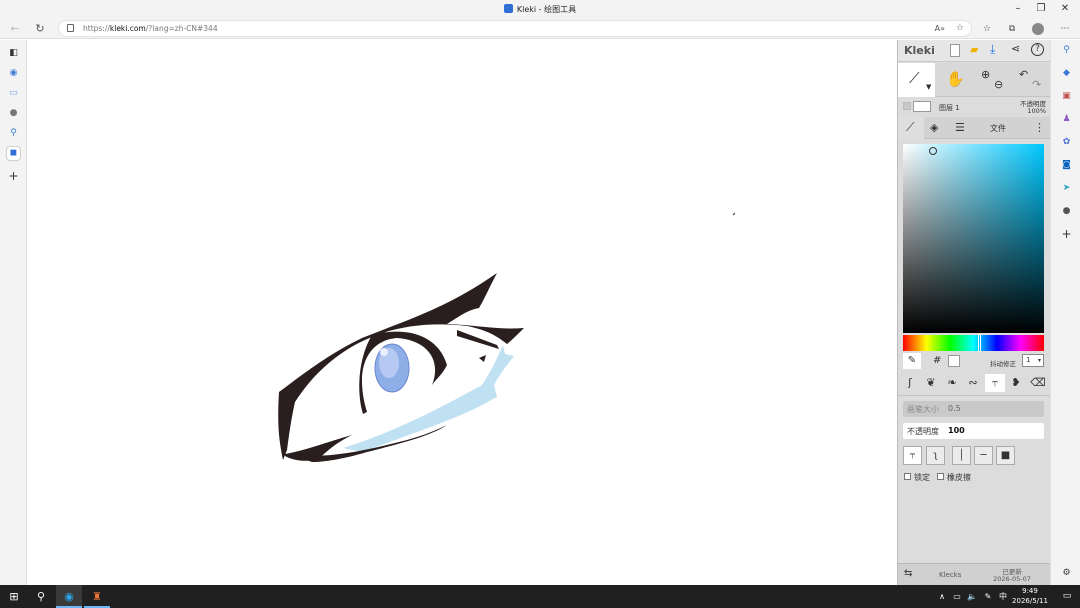  What do you see at coordinates (1030, 601) in the screenshot?
I see `clock-date: 2026/5/11` at bounding box center [1030, 601].